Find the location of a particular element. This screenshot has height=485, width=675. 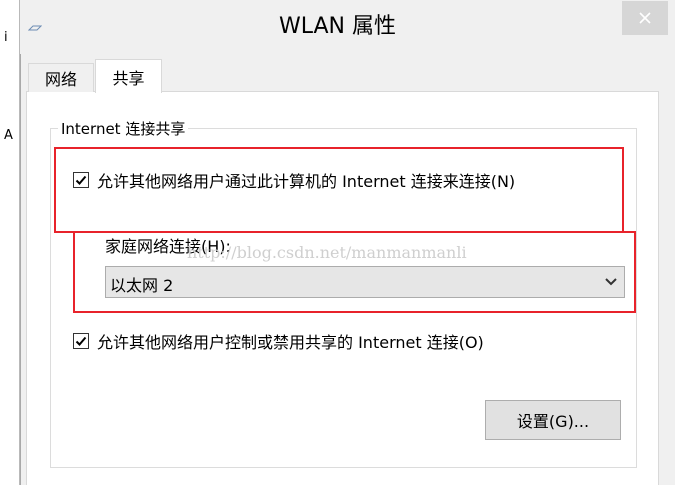

allow-control-label: 允许其他网络用户控制或禁用共享的 Internet 连接(O) is located at coordinates (290, 341).